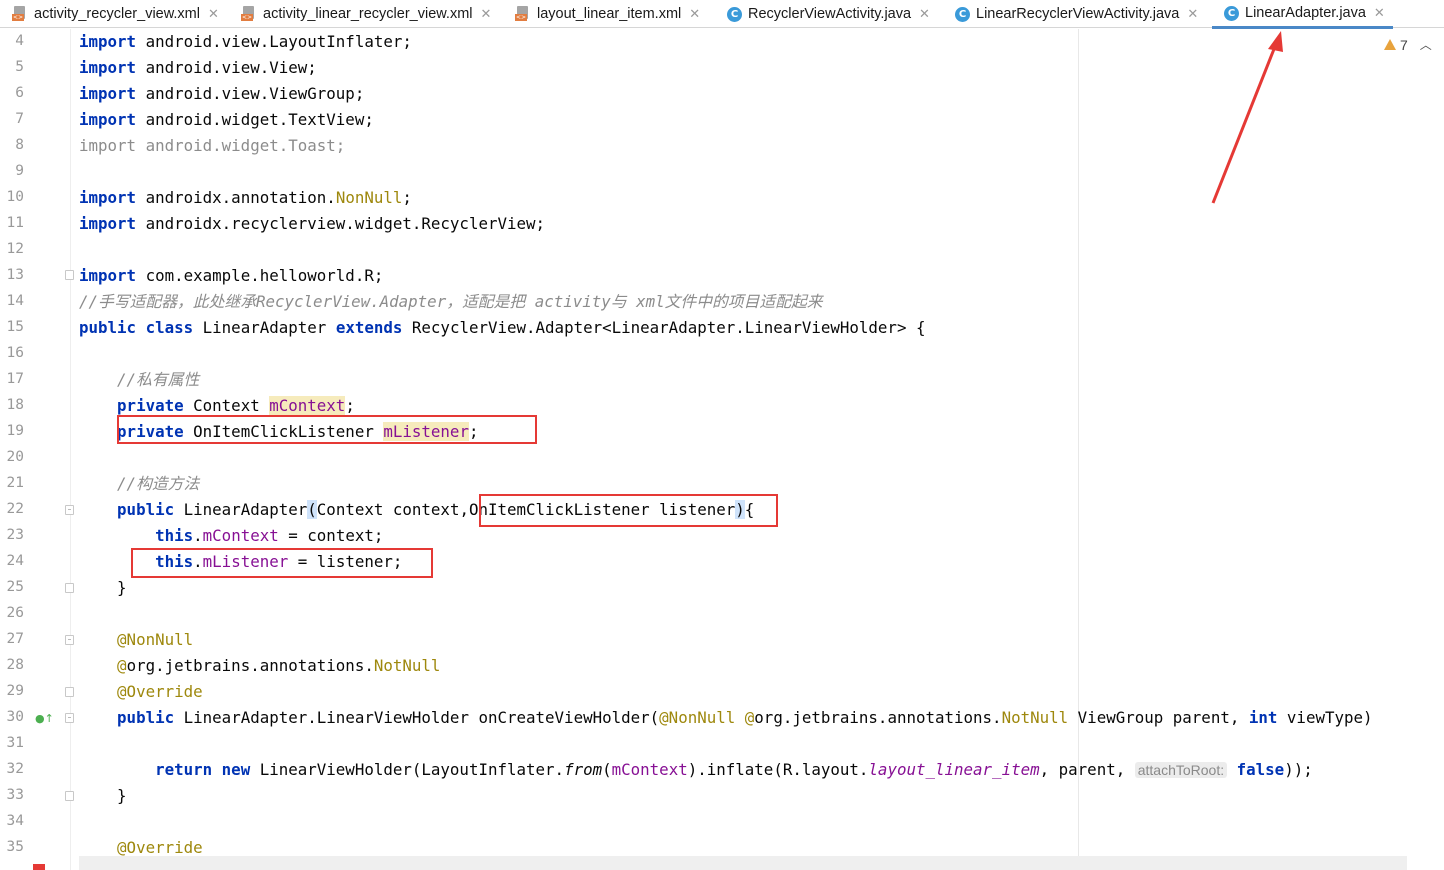 The height and width of the screenshot is (870, 1444). What do you see at coordinates (39, 867) in the screenshot?
I see `error-marker` at bounding box center [39, 867].